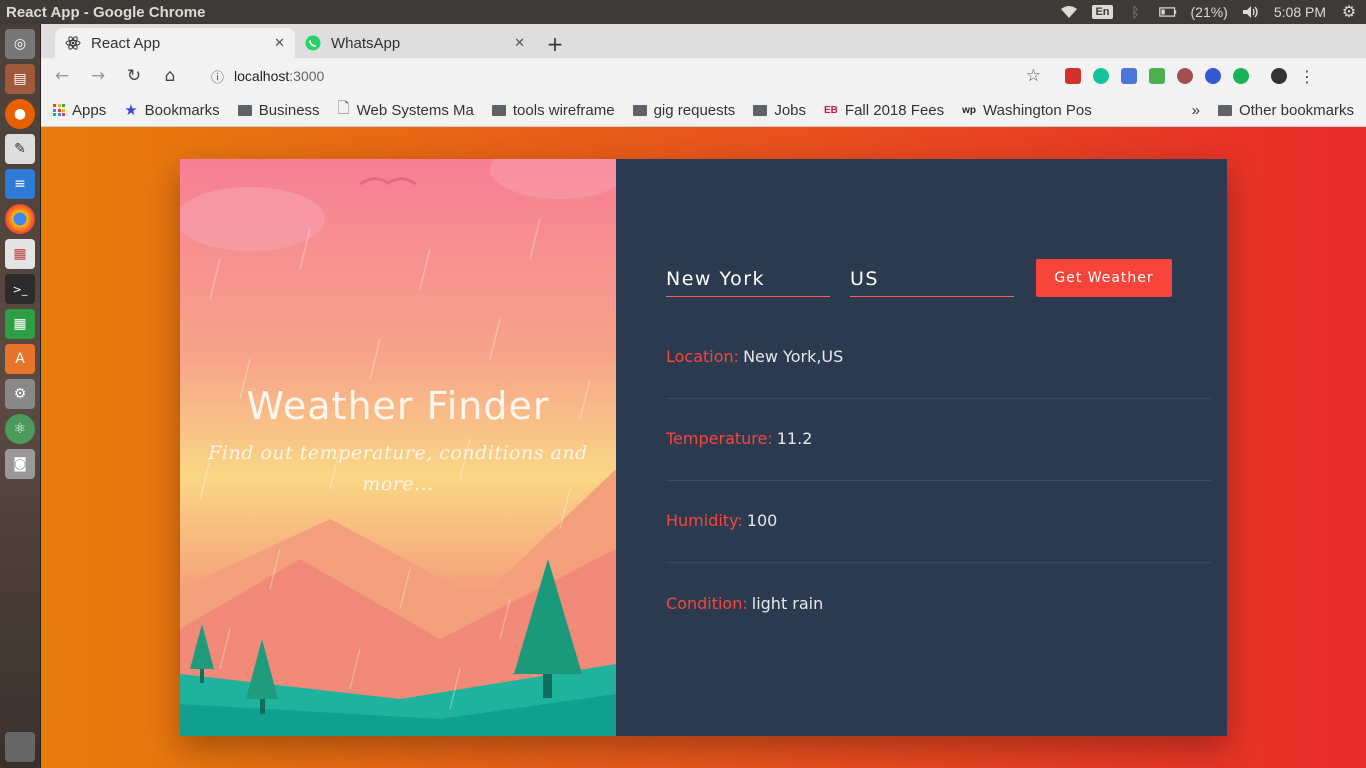 Image resolution: width=1366 pixels, height=768 pixels. What do you see at coordinates (1033, 76) in the screenshot?
I see `bookmark-star-icon: ☆` at bounding box center [1033, 76].